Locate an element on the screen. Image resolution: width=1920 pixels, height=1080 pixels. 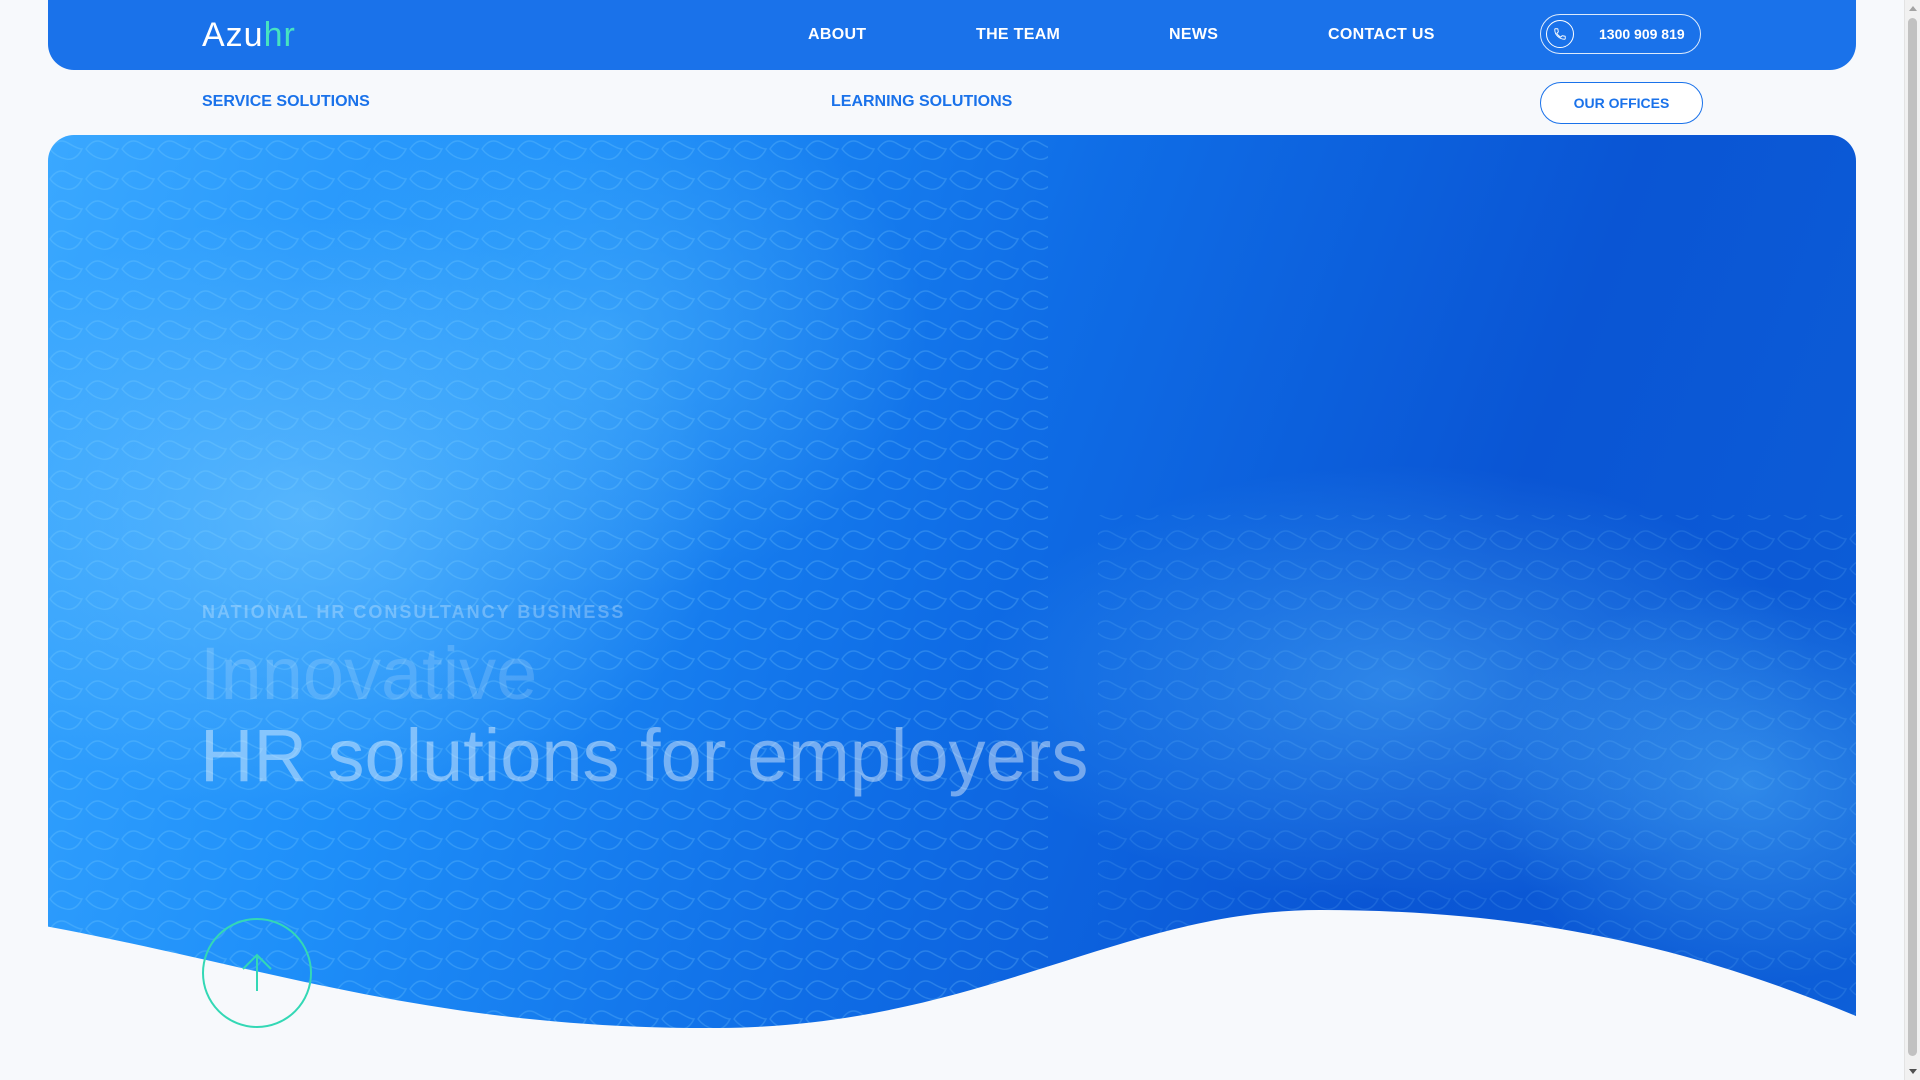
nav-contact-us: CONTACT US is located at coordinates (1381, 35).